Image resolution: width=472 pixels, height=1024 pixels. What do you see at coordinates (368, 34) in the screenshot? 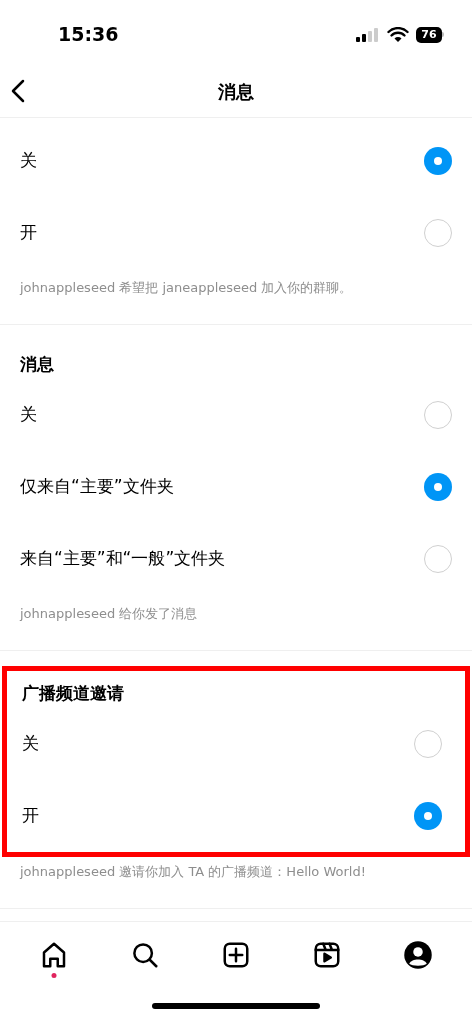
I see `signal-icon` at bounding box center [368, 34].